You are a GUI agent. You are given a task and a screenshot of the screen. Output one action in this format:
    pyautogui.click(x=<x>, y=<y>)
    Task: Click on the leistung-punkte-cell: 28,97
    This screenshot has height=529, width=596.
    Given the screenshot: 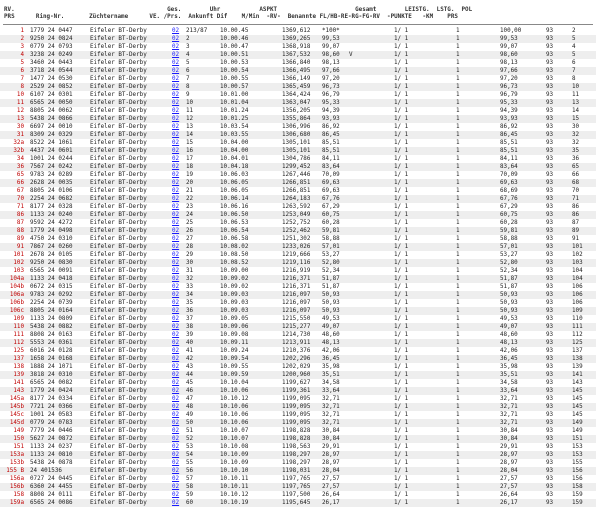 What is the action you would take?
    pyautogui.click(x=509, y=463)
    